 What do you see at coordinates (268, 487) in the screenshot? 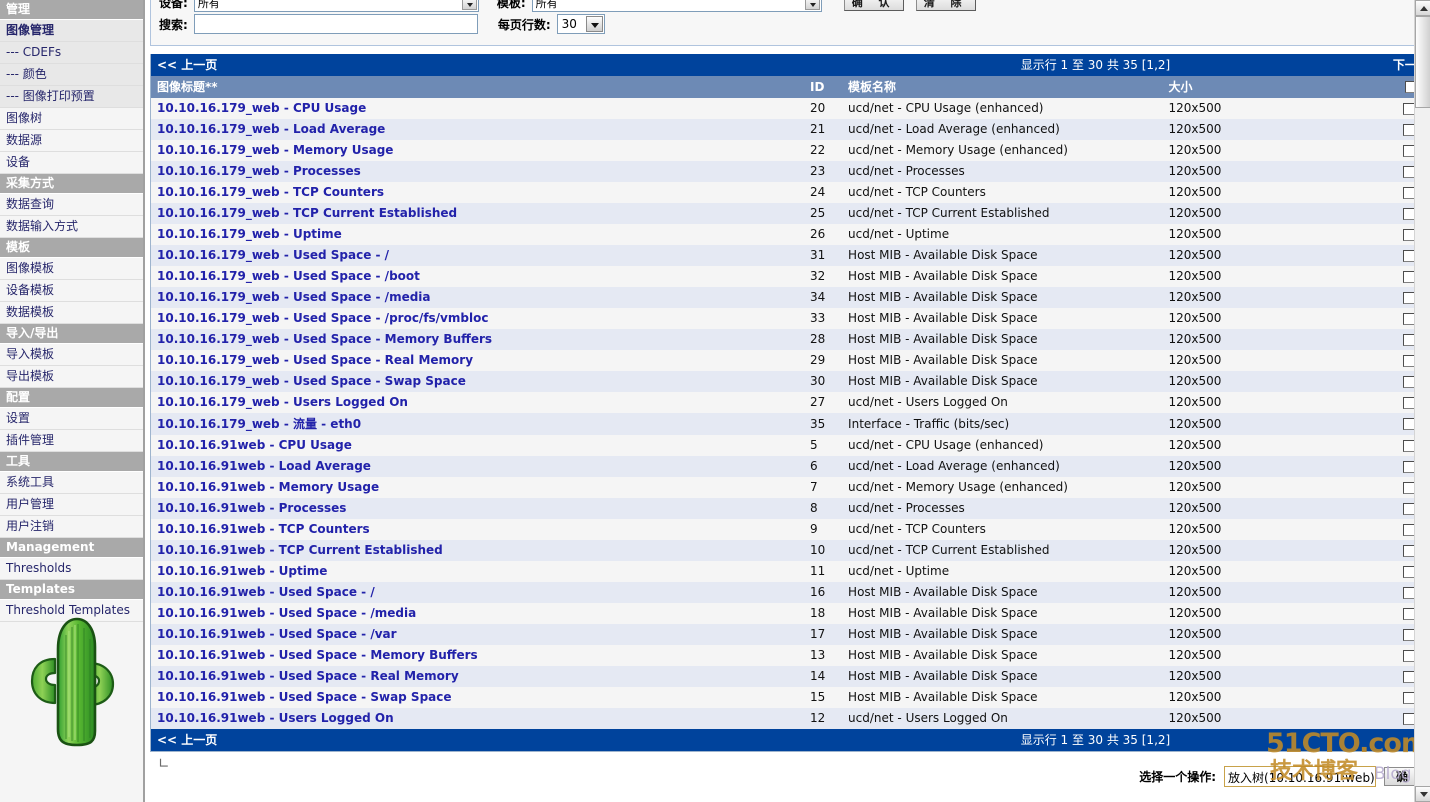
I see `graph-title-link: 10.10.16.91web - Memory Usage` at bounding box center [268, 487].